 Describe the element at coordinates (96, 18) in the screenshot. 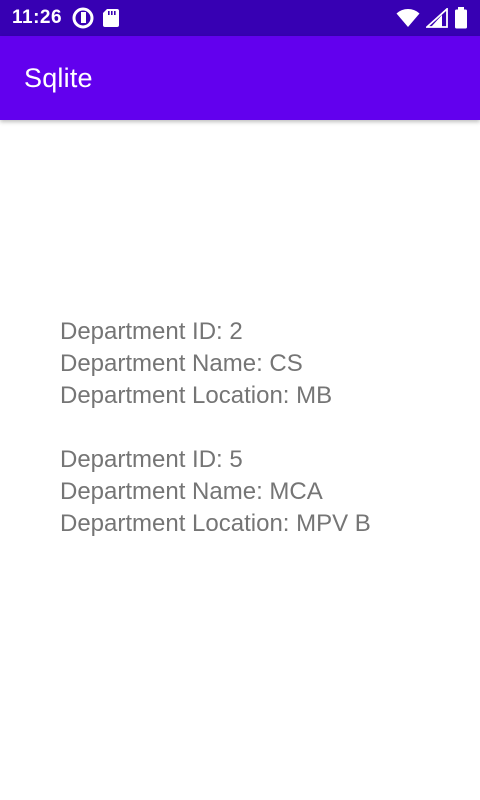

I see `status-notification-icons` at that location.